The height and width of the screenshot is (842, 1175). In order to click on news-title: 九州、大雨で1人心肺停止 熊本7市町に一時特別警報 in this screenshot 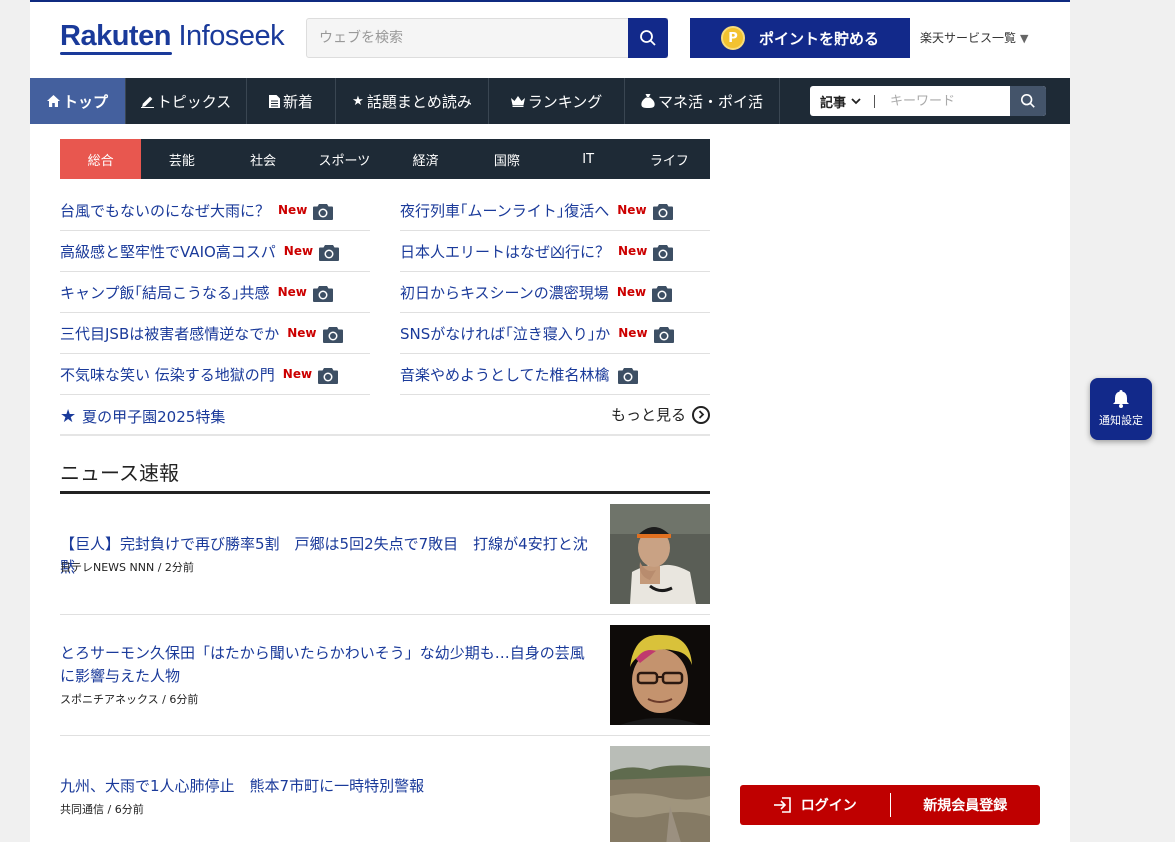, I will do `click(325, 786)`.